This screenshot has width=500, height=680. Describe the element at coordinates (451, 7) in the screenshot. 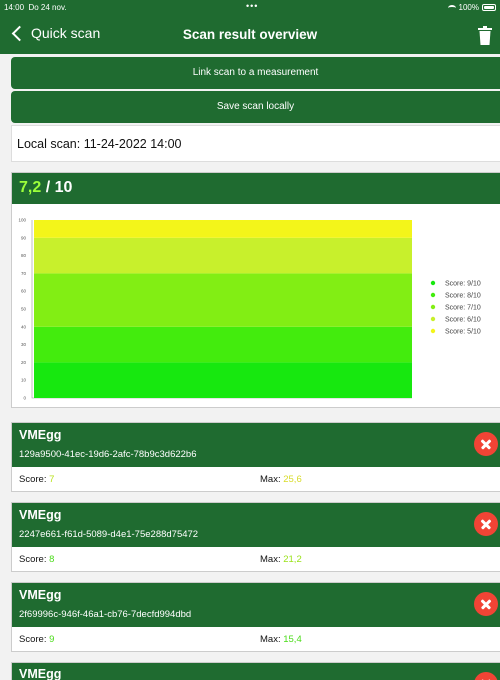

I see `wifi-icon` at that location.